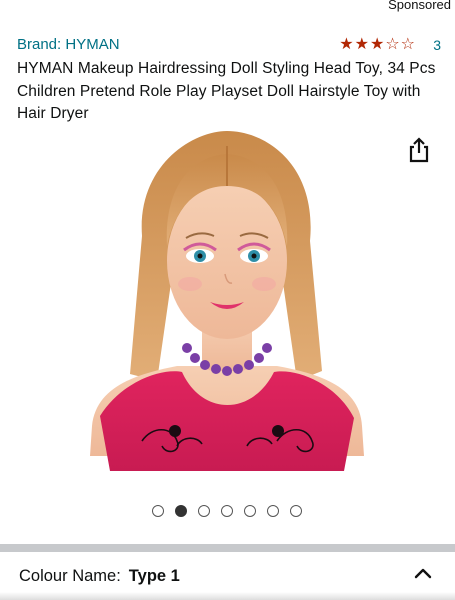 Image resolution: width=455 pixels, height=600 pixels. I want to click on variation-label: Colour Name: Type 1, so click(99, 576).